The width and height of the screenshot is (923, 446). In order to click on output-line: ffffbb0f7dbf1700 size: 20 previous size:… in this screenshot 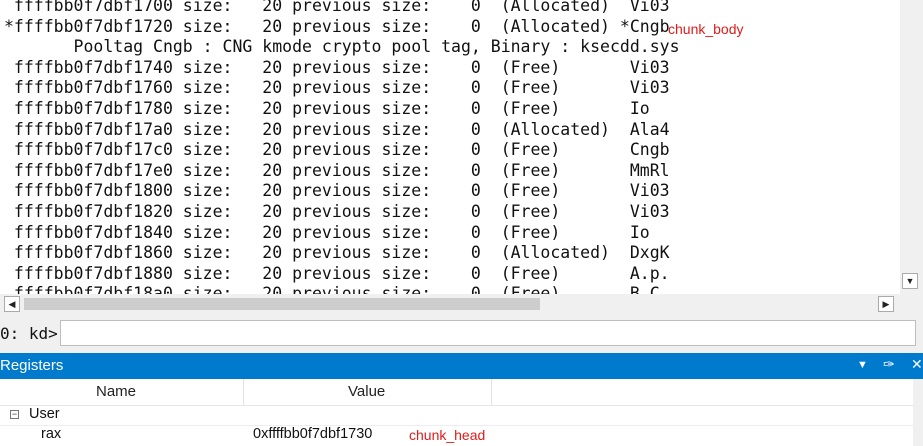, I will do `click(337, 7)`.